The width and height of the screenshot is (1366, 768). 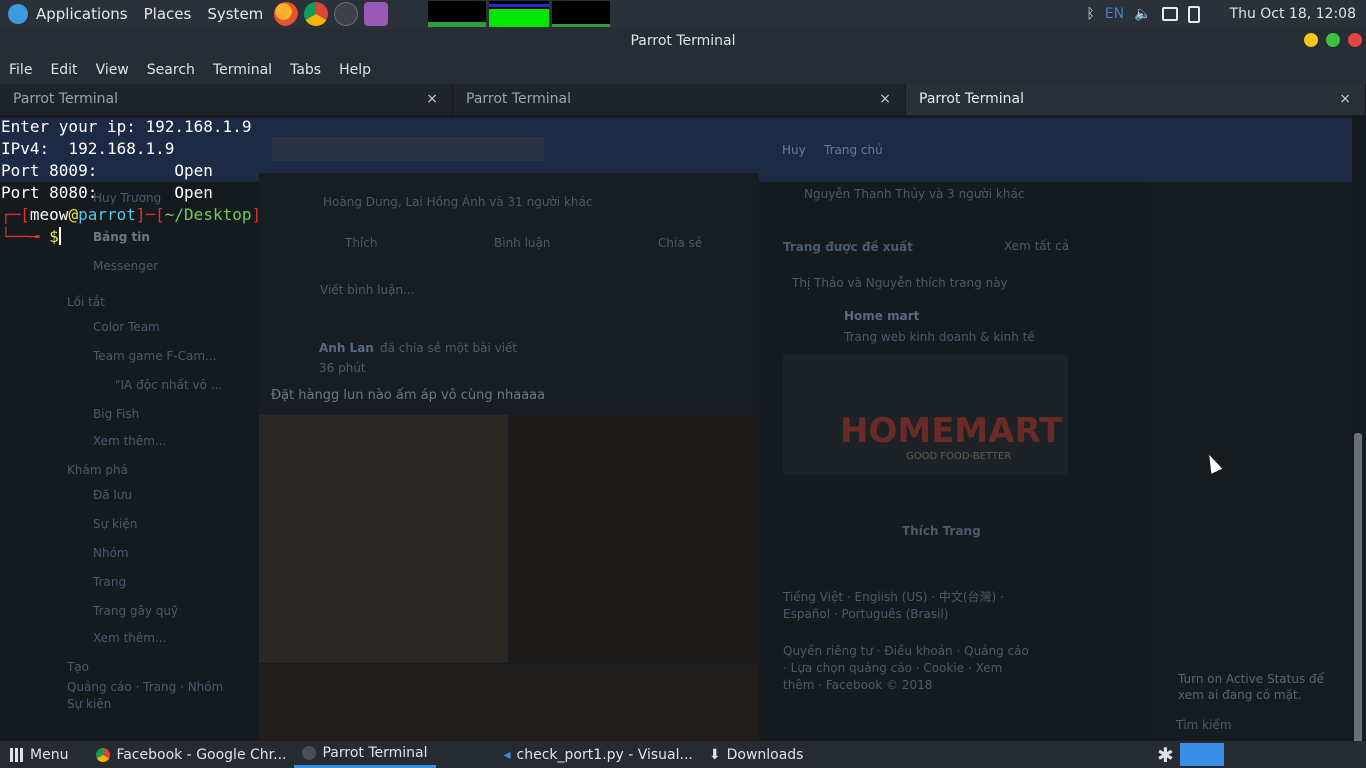 I want to click on fb-left-item: Quảng cáo · Trang · Nhóm, so click(x=145, y=687).